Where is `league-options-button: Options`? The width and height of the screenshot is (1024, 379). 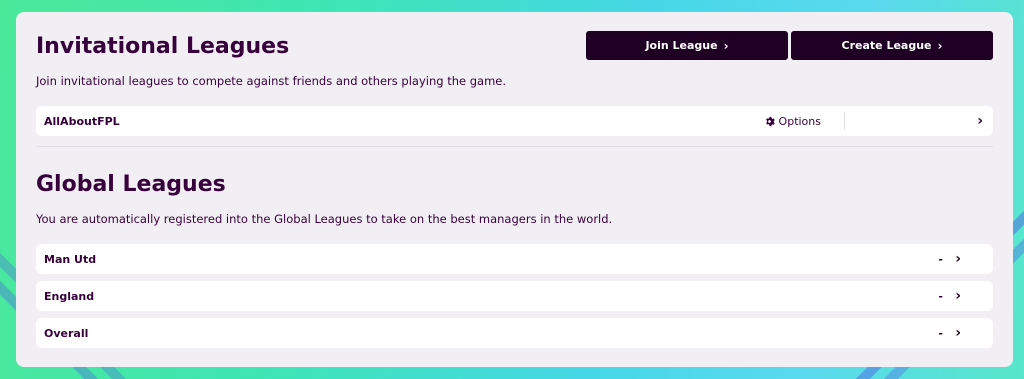
league-options-button: Options is located at coordinates (792, 121).